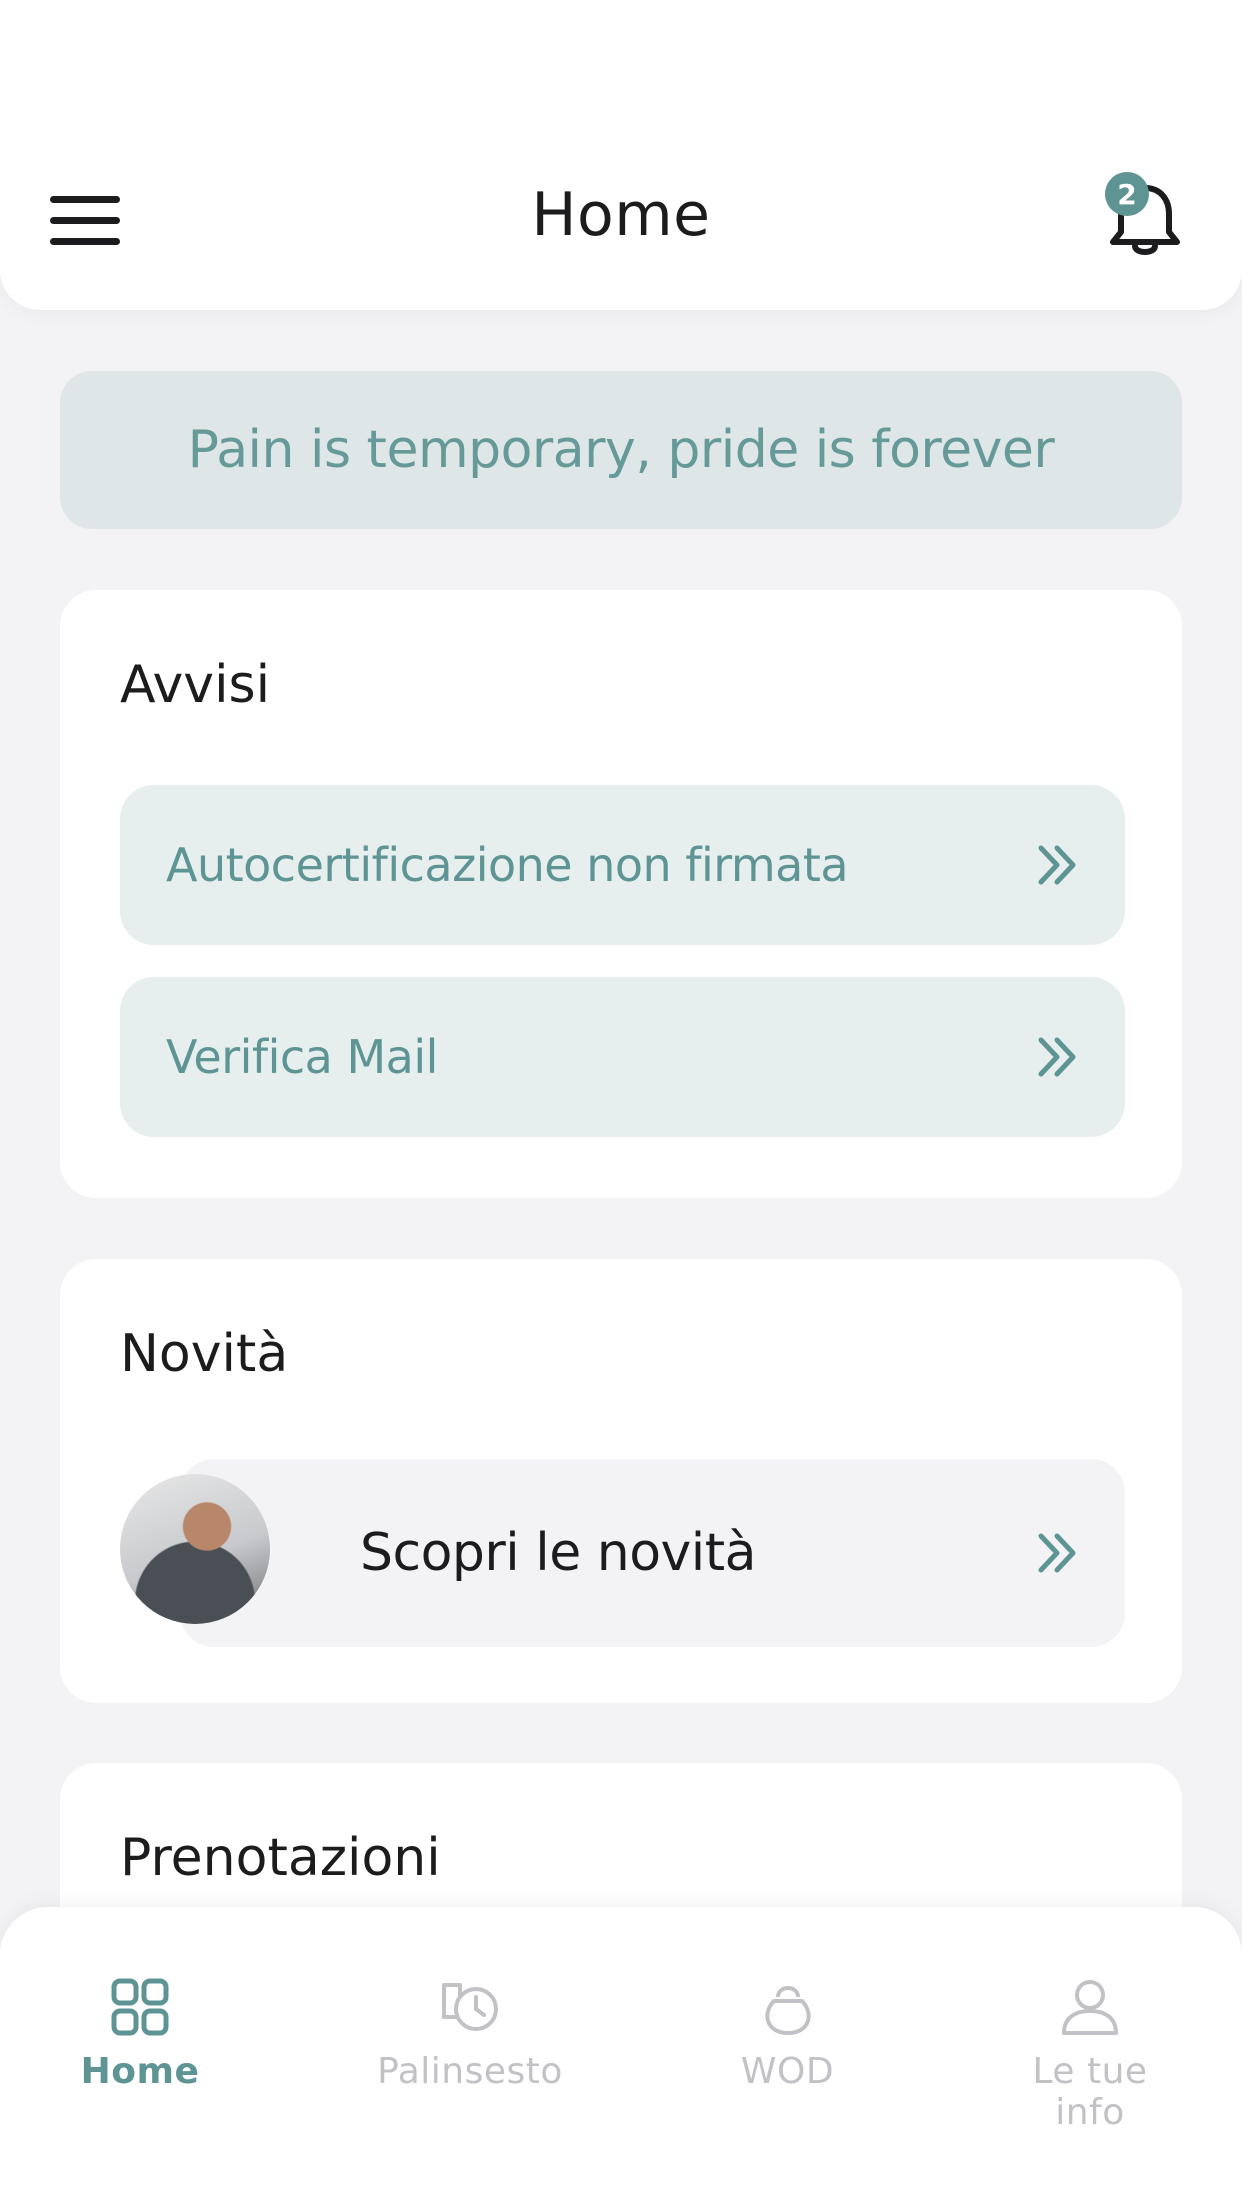 The height and width of the screenshot is (2208, 1242). What do you see at coordinates (558, 1553) in the screenshot?
I see `news-item-label: Scopri le novità` at bounding box center [558, 1553].